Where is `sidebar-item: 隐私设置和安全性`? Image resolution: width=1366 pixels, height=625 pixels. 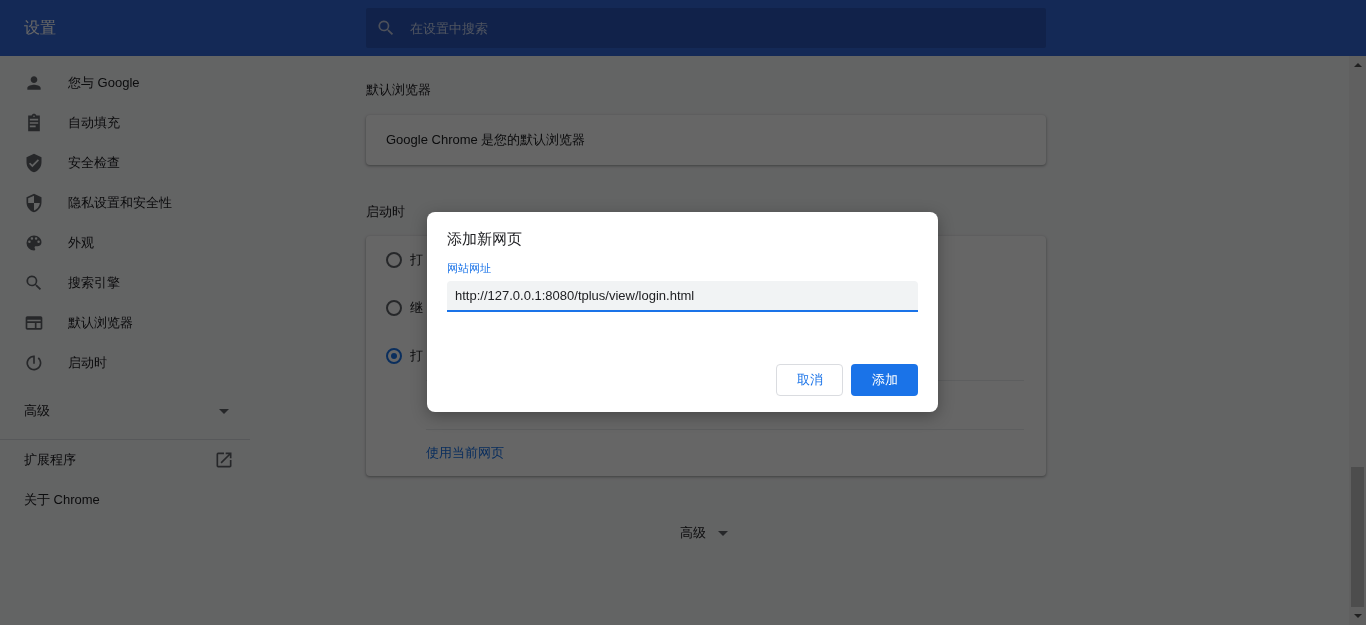
sidebar-item: 隐私设置和安全性 is located at coordinates (125, 203).